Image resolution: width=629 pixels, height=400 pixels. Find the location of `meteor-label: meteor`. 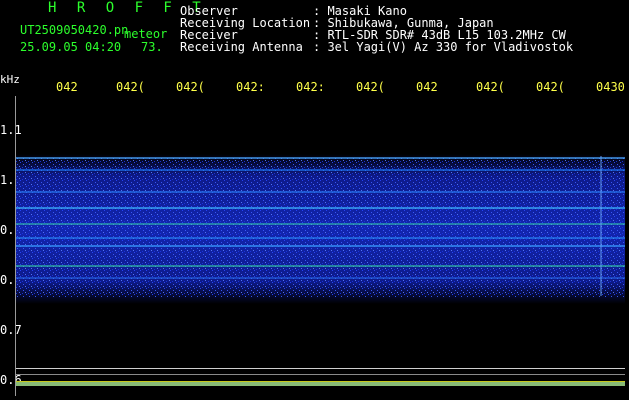

meteor-label: meteor is located at coordinates (146, 34).